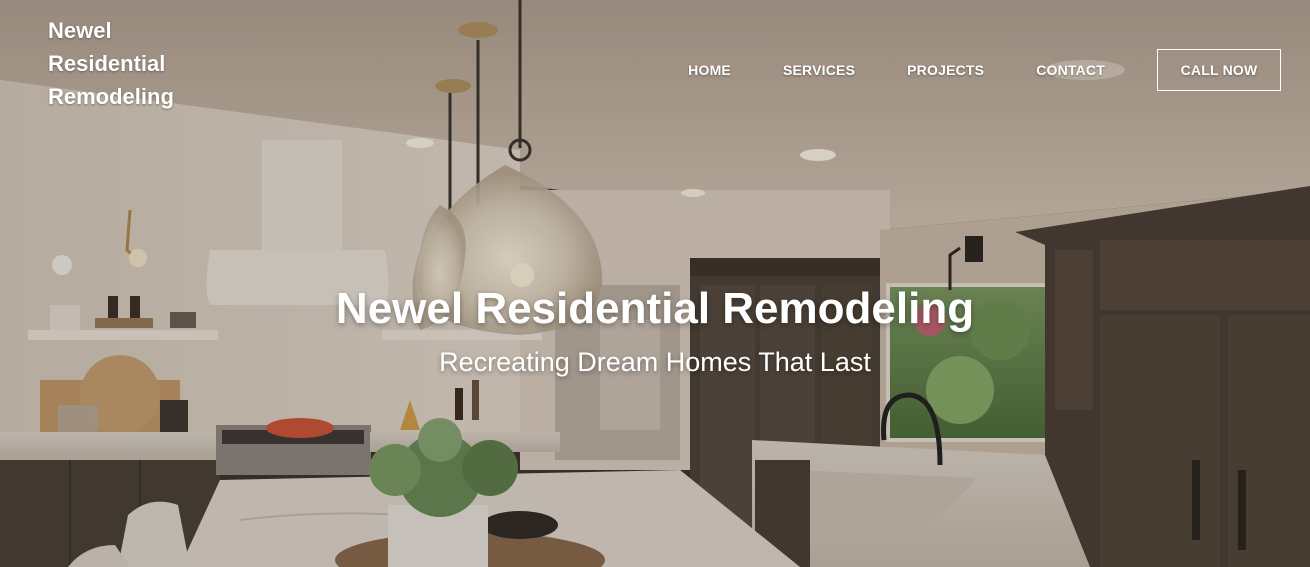  I want to click on nav-home: HOME, so click(709, 70).